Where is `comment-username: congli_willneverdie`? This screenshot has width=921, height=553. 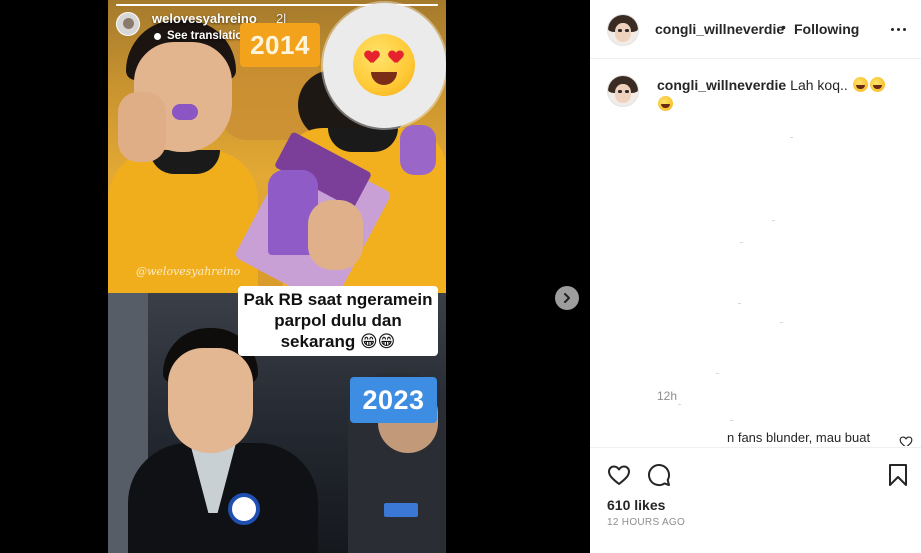
comment-username: congli_willneverdie is located at coordinates (721, 85).